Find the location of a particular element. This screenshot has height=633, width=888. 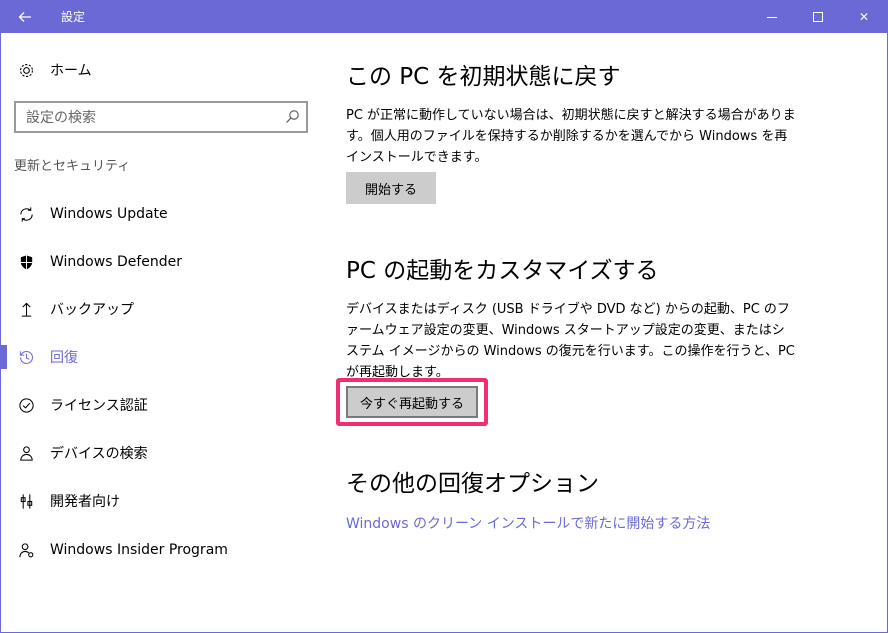

gear-icon is located at coordinates (26, 70).